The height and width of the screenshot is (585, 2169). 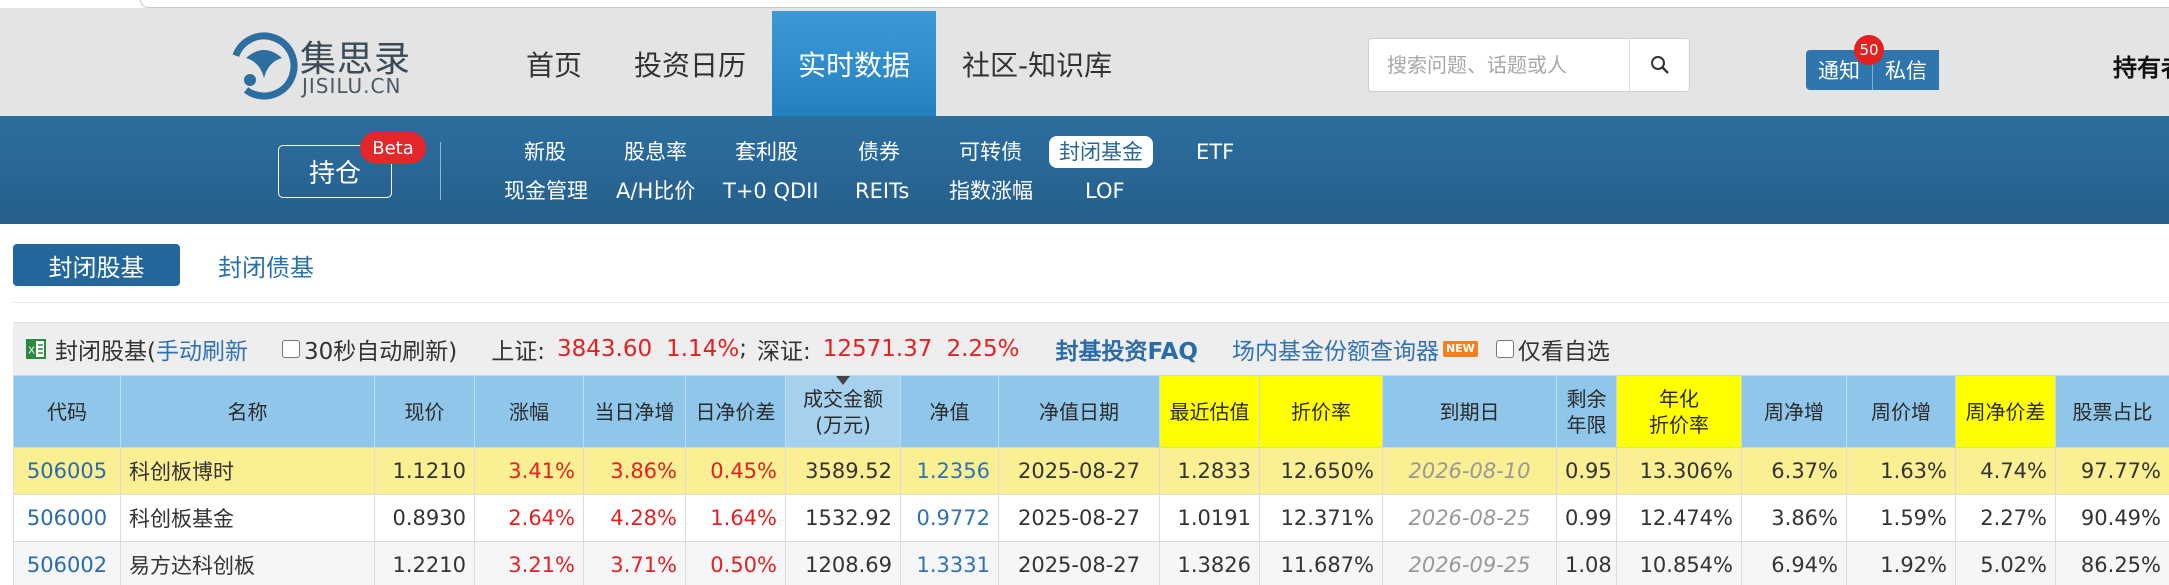 What do you see at coordinates (1037, 63) in the screenshot?
I see `nav-community: 社区-知识库` at bounding box center [1037, 63].